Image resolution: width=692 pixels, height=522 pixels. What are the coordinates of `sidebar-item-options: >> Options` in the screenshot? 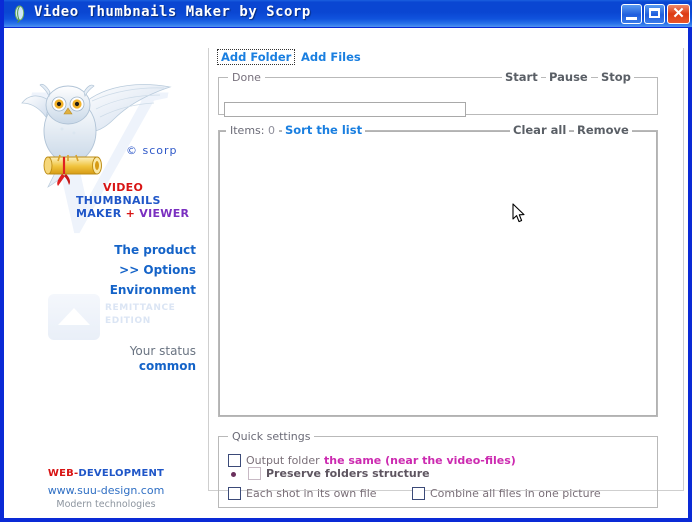 It's located at (157, 270).